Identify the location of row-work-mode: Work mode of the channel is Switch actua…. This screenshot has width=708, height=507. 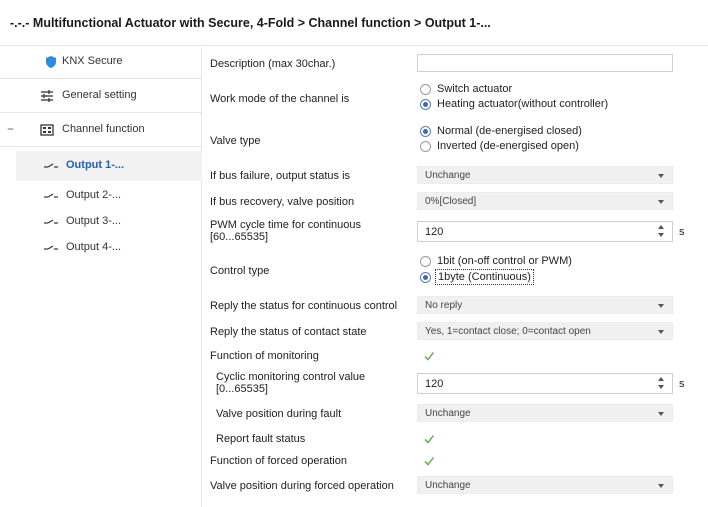
(455, 98).